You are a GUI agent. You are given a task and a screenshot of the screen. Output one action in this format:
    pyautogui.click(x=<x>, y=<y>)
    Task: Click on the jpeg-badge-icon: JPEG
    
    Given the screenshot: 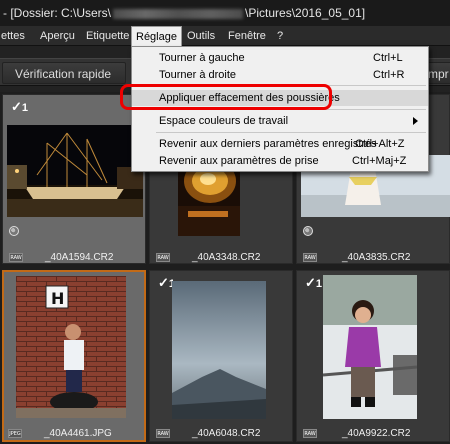 What is the action you would take?
    pyautogui.click(x=15, y=433)
    